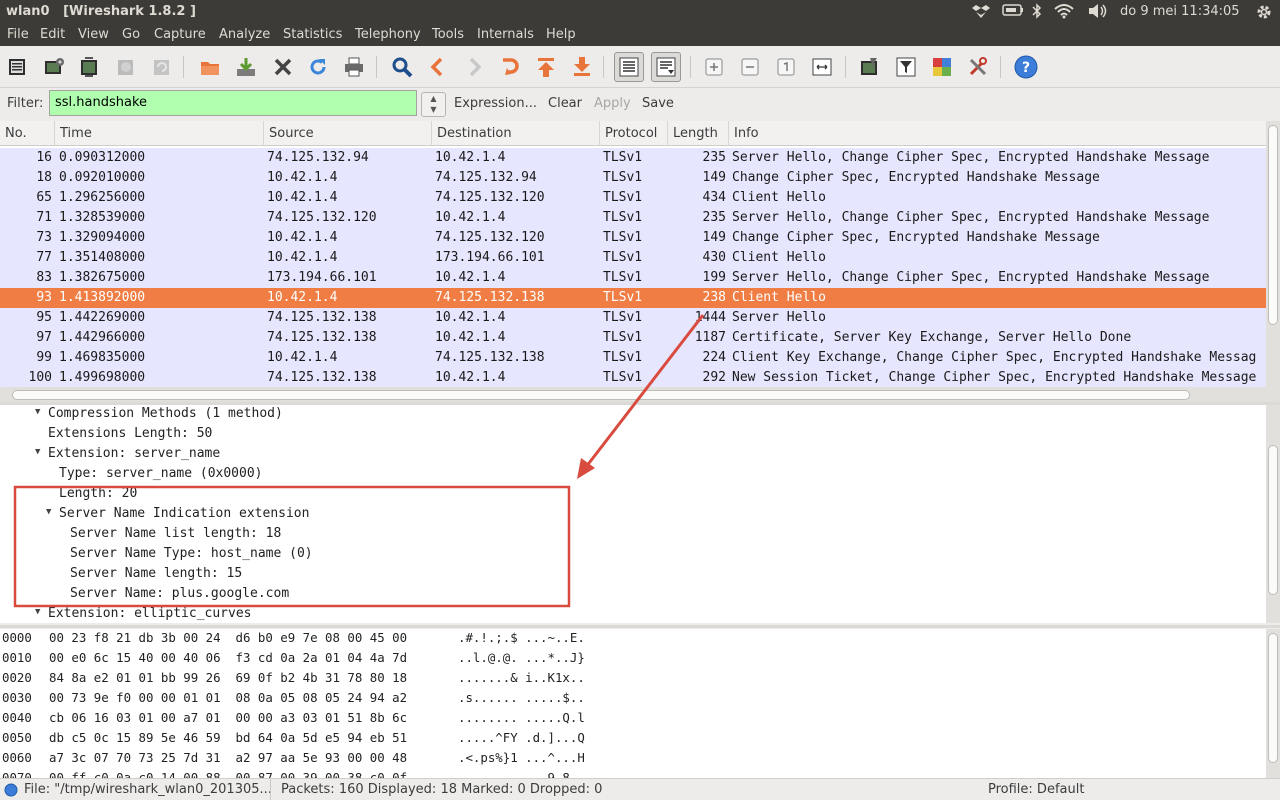 Image resolution: width=1280 pixels, height=800 pixels. I want to click on hex-ascii: .......& i..K1x.., so click(521, 677).